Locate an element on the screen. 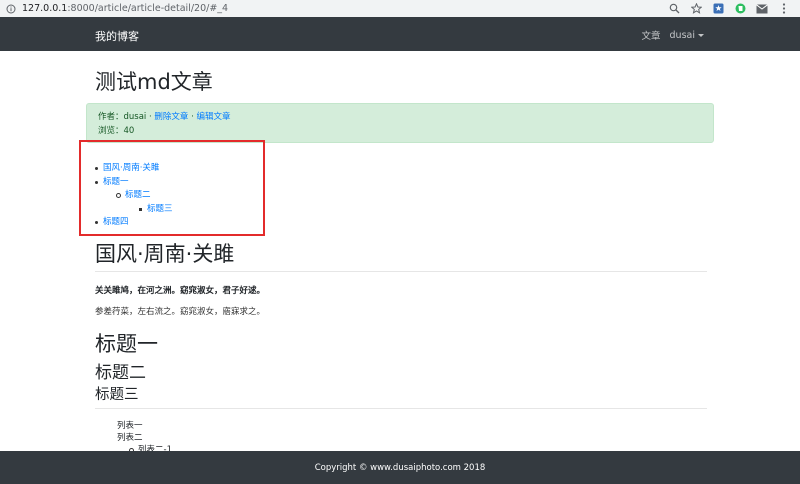  toc-item-label: 标题四 is located at coordinates (116, 222).